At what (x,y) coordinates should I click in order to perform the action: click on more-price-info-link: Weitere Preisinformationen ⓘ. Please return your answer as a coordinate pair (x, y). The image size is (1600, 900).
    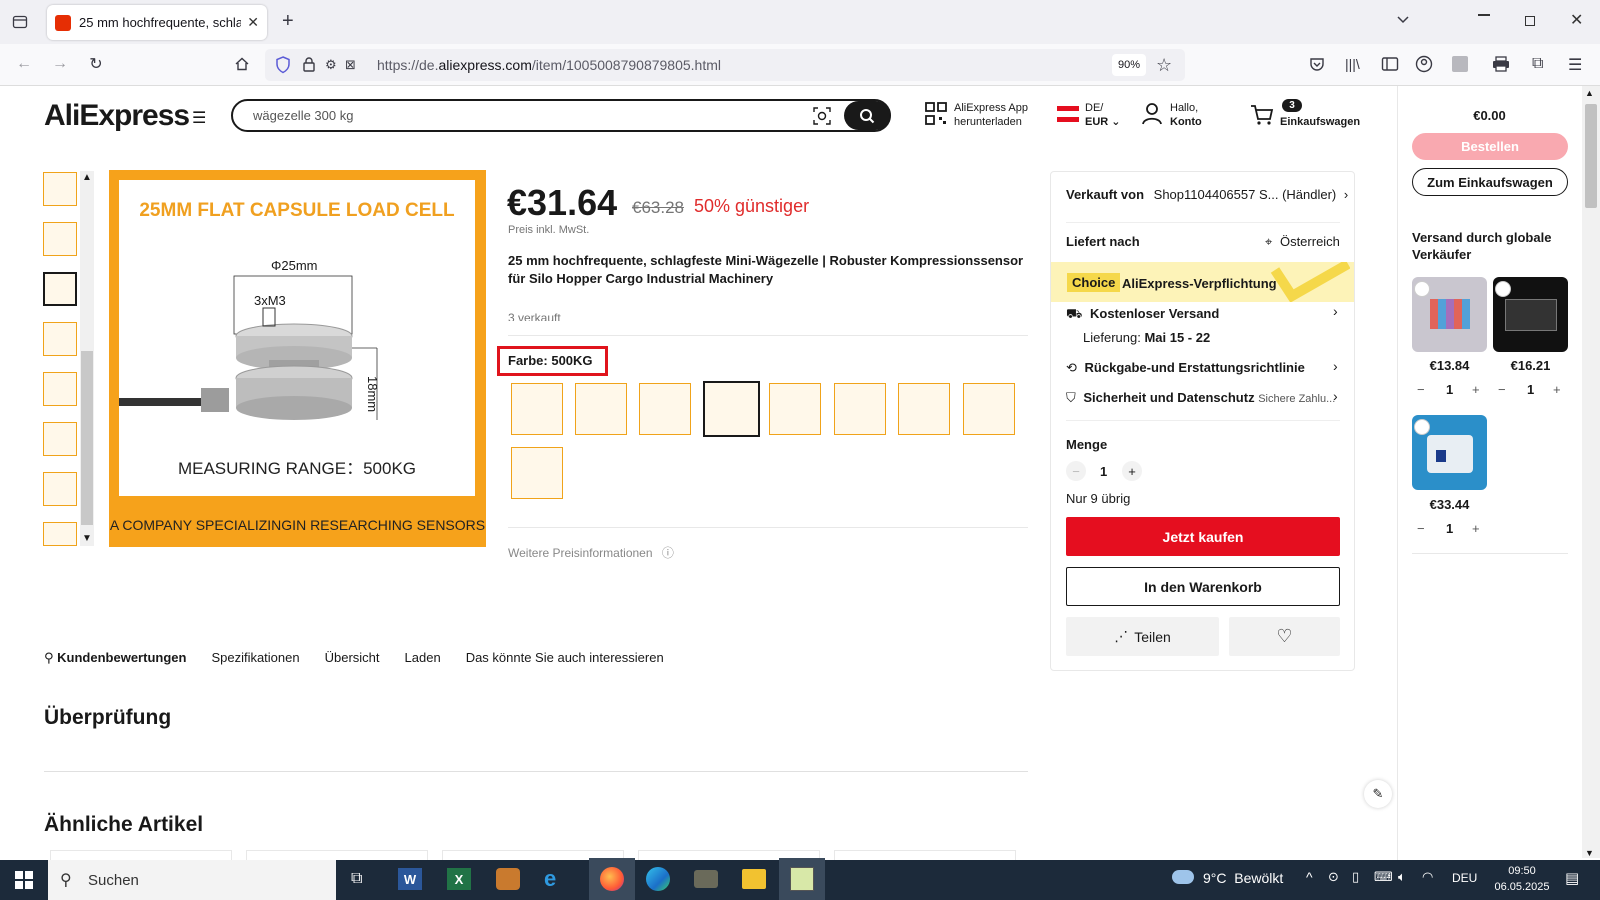
    Looking at the image, I should click on (591, 552).